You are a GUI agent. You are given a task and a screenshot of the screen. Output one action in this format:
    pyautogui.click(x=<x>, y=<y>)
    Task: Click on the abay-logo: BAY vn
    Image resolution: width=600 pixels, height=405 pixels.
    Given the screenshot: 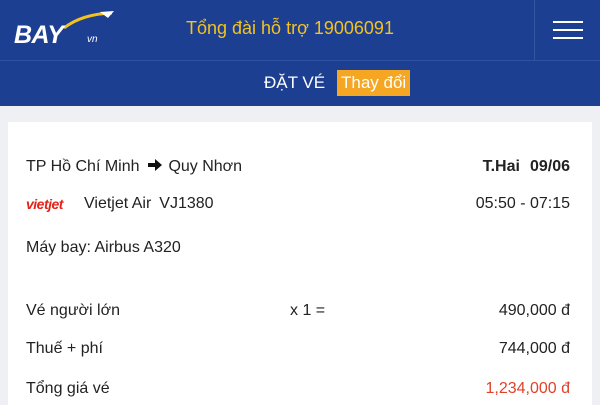 What is the action you would take?
    pyautogui.click(x=64, y=30)
    